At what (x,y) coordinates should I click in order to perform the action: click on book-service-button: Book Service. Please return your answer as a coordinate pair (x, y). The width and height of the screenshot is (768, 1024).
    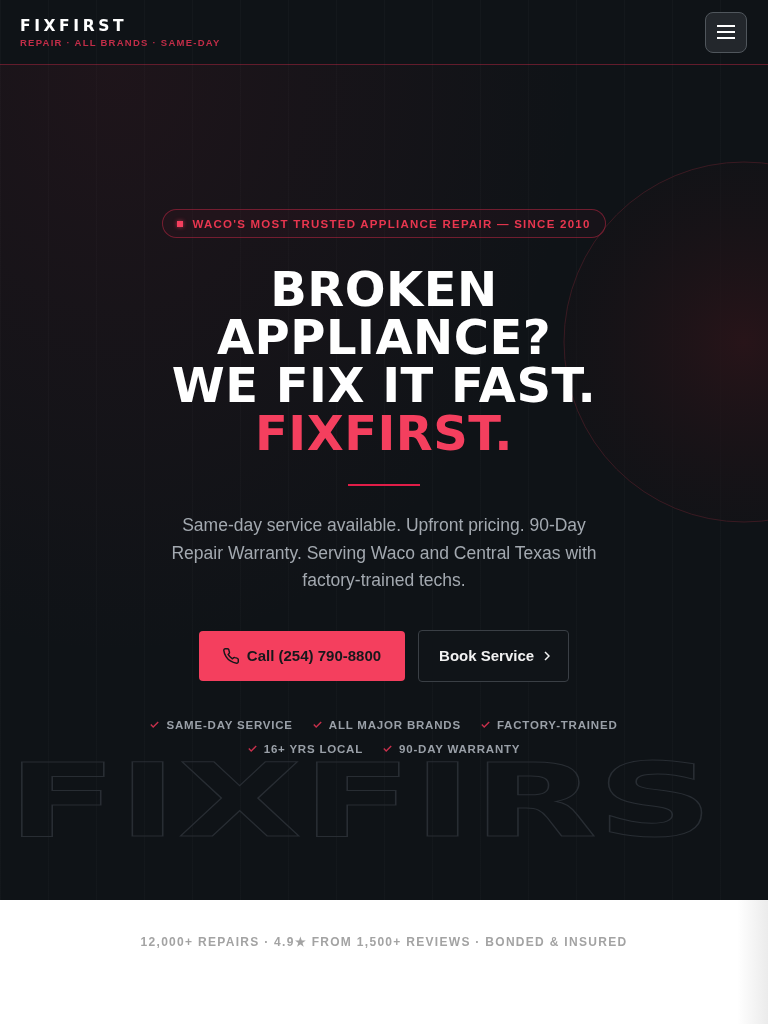
    Looking at the image, I should click on (494, 655).